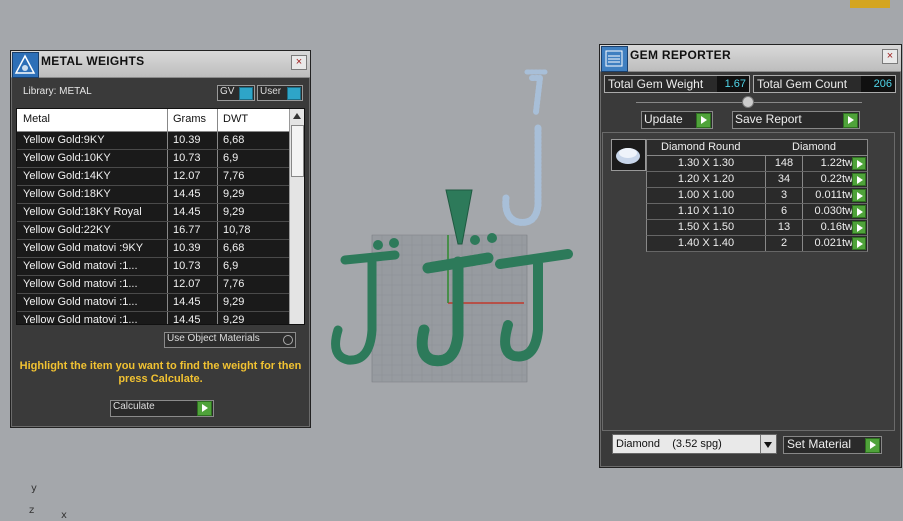 This screenshot has width=903, height=521. What do you see at coordinates (162, 408) in the screenshot?
I see `calculate-button: Calculate` at bounding box center [162, 408].